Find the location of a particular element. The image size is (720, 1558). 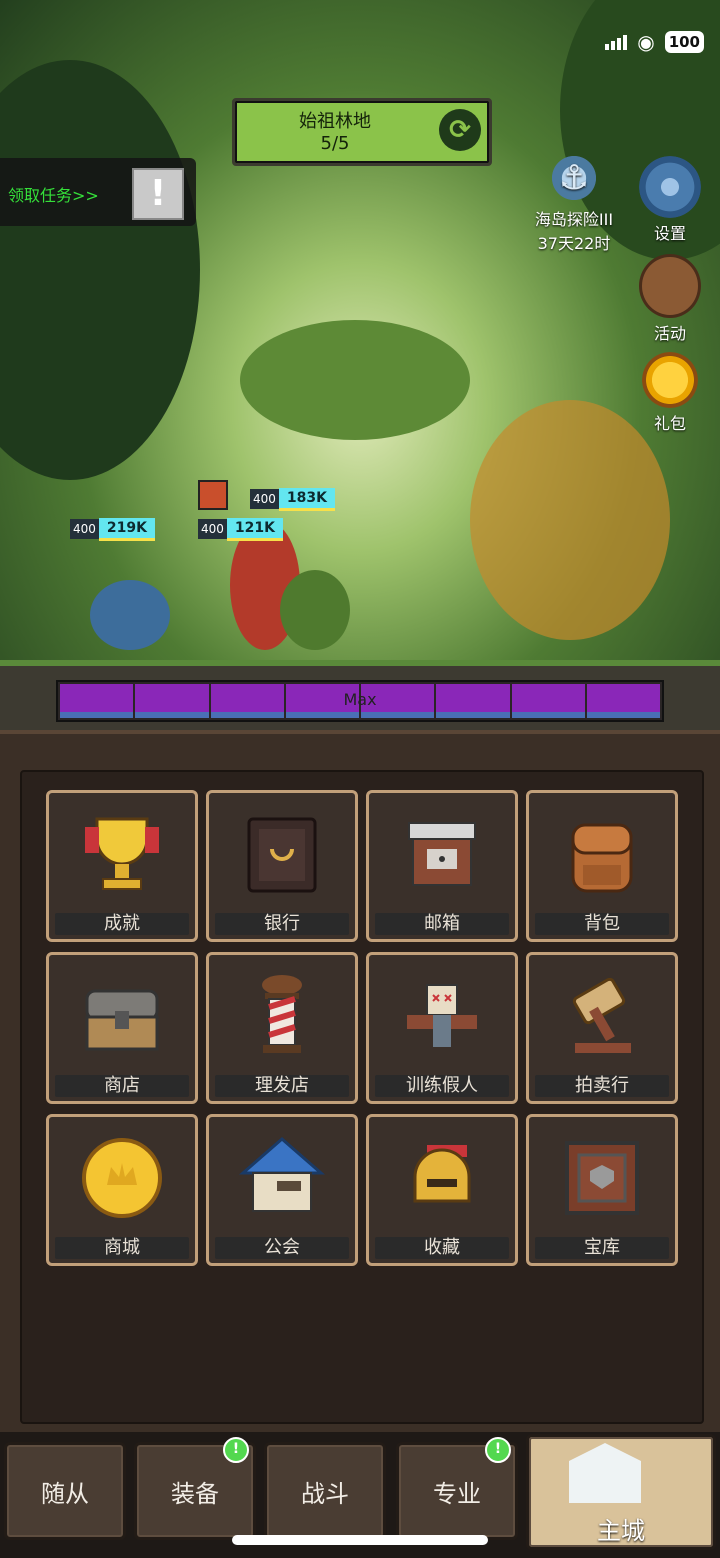

tree-canopy is located at coordinates (355, 380).